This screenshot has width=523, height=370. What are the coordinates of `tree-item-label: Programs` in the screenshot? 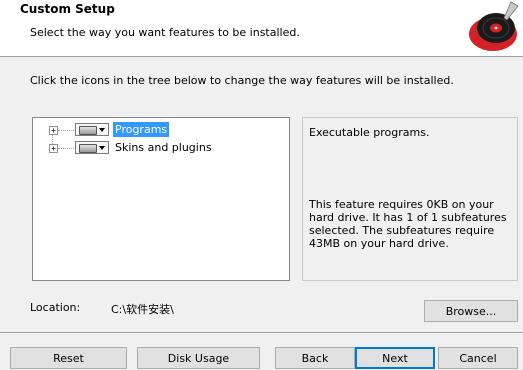 It's located at (141, 129).